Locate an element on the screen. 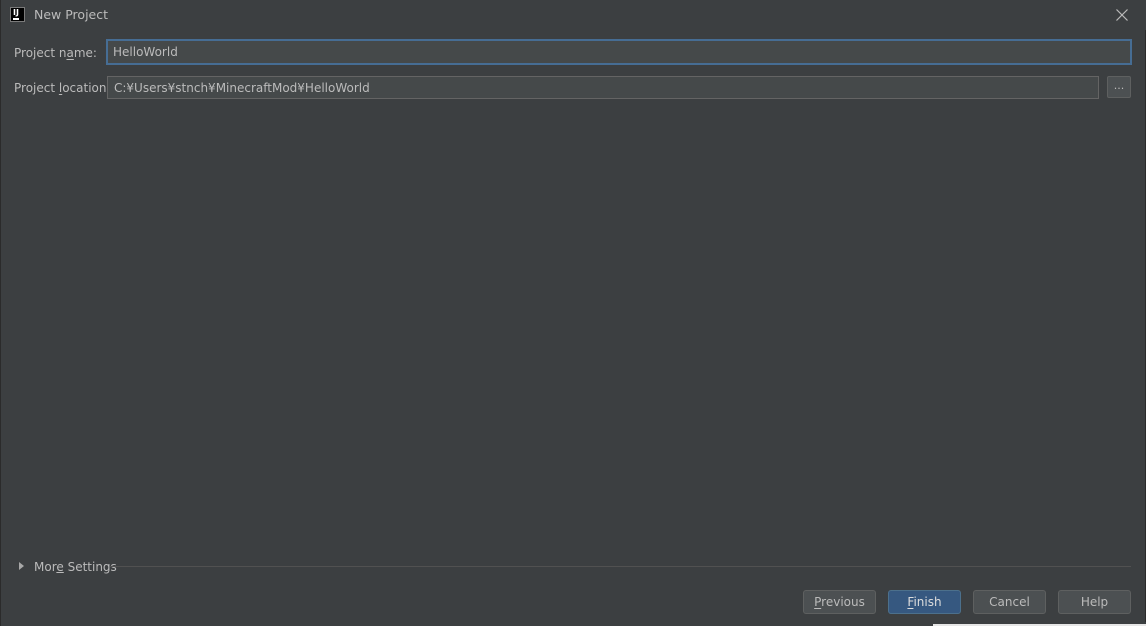  project-name-label-mnemonic: a is located at coordinates (70, 53).